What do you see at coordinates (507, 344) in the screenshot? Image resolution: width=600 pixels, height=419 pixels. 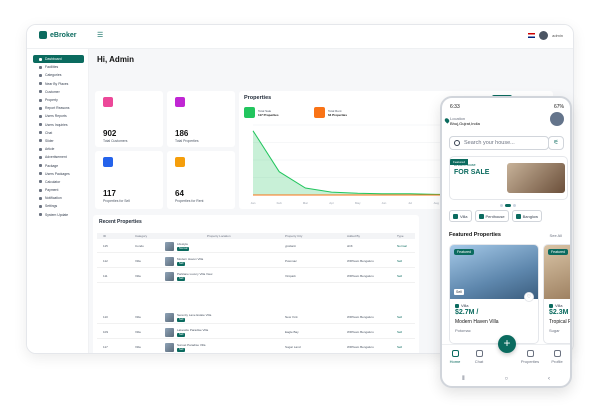 I see `add-property-button: +` at bounding box center [507, 344].